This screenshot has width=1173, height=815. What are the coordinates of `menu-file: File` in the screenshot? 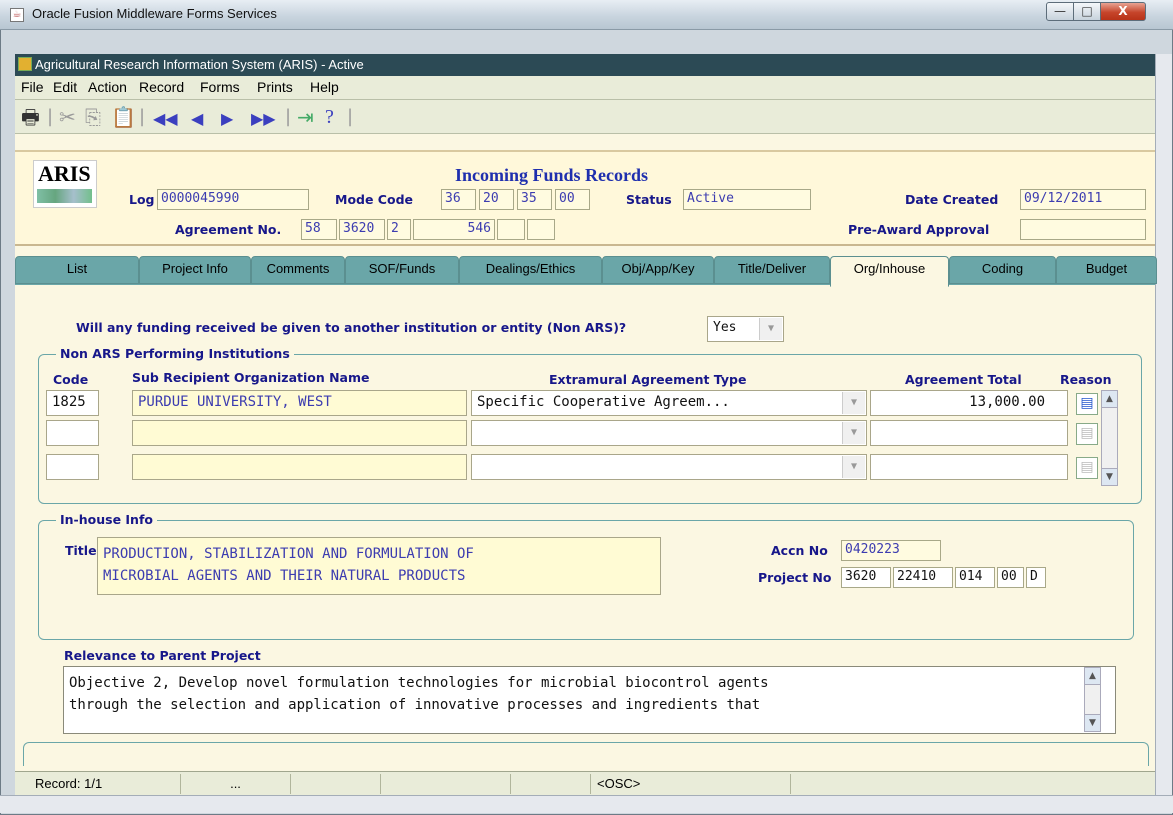 It's located at (32, 87).